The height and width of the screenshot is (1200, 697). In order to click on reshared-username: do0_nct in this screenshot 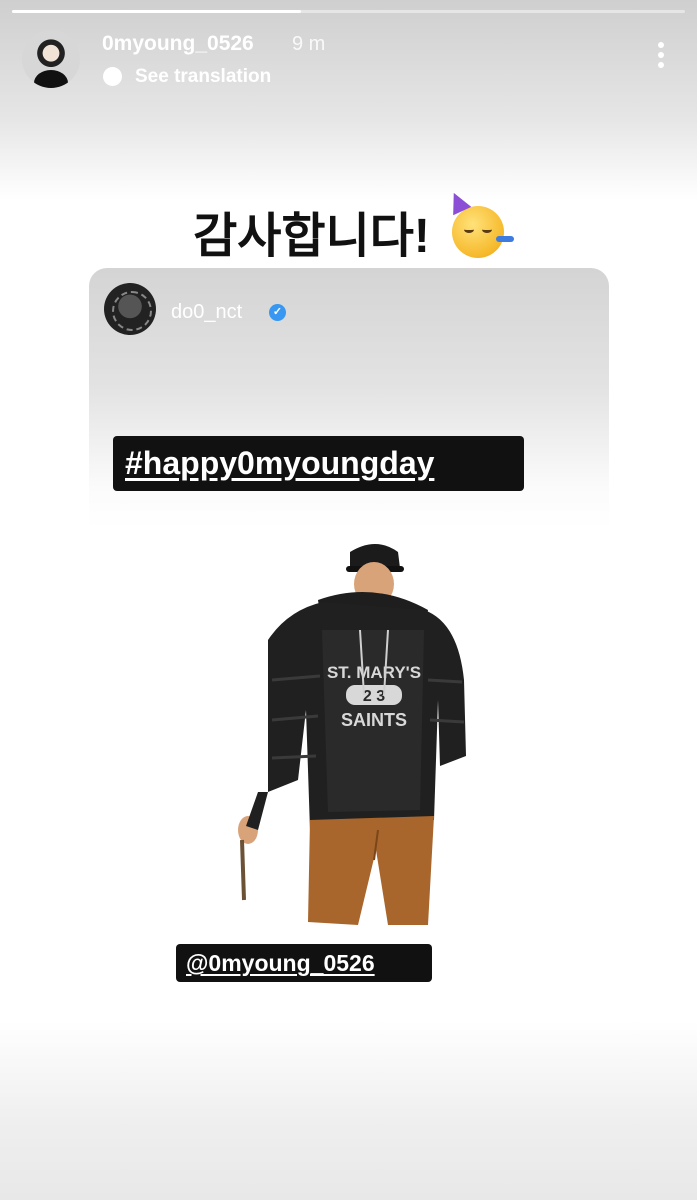, I will do `click(206, 312)`.